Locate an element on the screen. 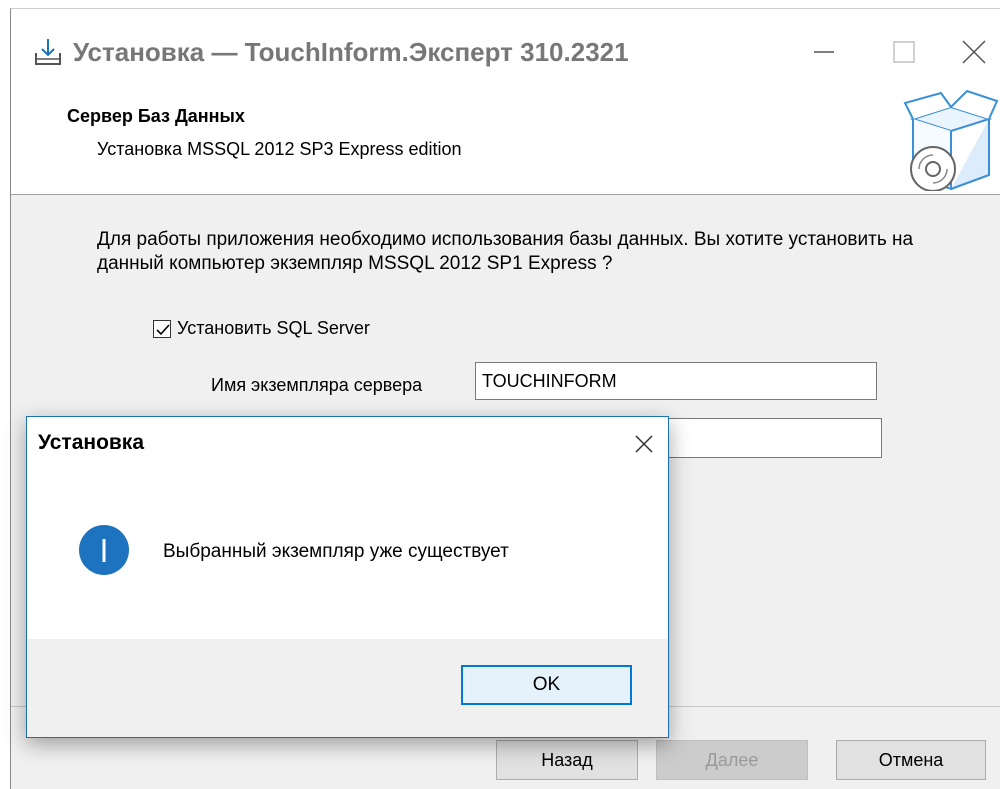 The height and width of the screenshot is (789, 1005). minimize-button is located at coordinates (824, 52).